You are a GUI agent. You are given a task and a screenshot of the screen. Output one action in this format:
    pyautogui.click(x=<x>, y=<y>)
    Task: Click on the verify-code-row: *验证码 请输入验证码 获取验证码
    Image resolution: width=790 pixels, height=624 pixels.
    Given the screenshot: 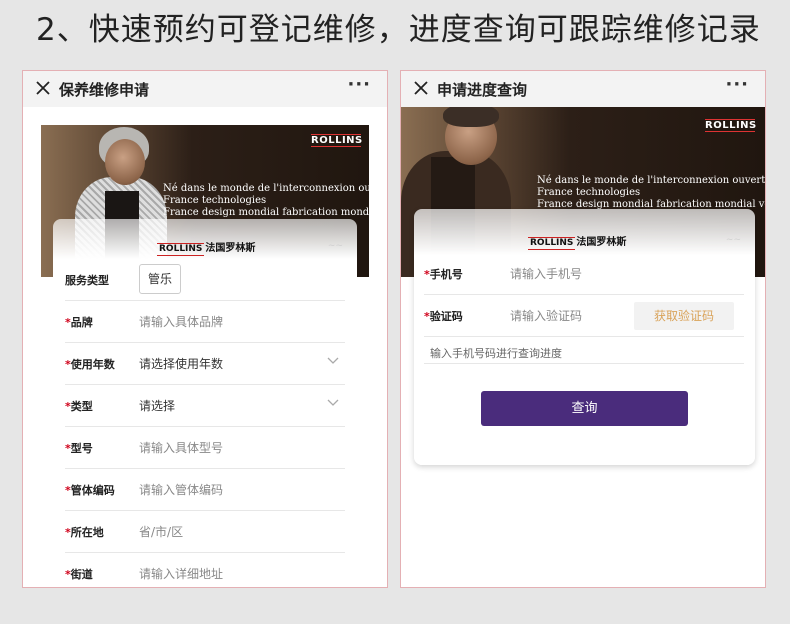 What is the action you would take?
    pyautogui.click(x=584, y=316)
    